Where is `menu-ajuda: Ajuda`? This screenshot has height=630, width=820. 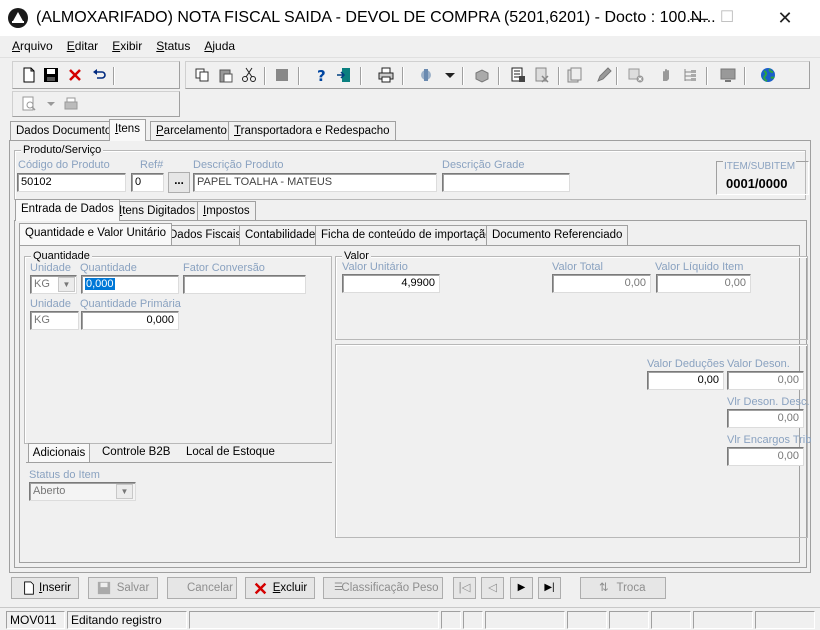 menu-ajuda: Ajuda is located at coordinates (219, 44).